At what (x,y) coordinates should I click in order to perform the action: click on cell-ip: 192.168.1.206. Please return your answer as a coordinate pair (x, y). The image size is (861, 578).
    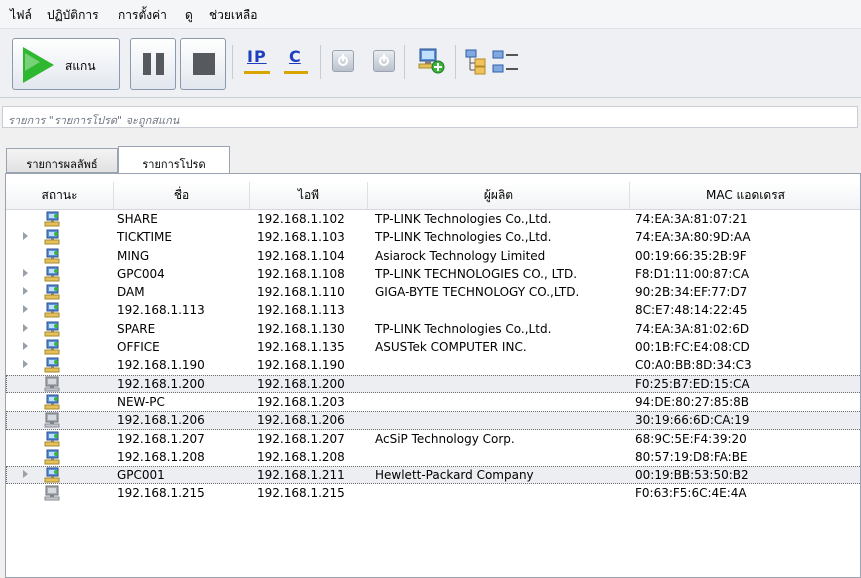
    Looking at the image, I should click on (301, 420).